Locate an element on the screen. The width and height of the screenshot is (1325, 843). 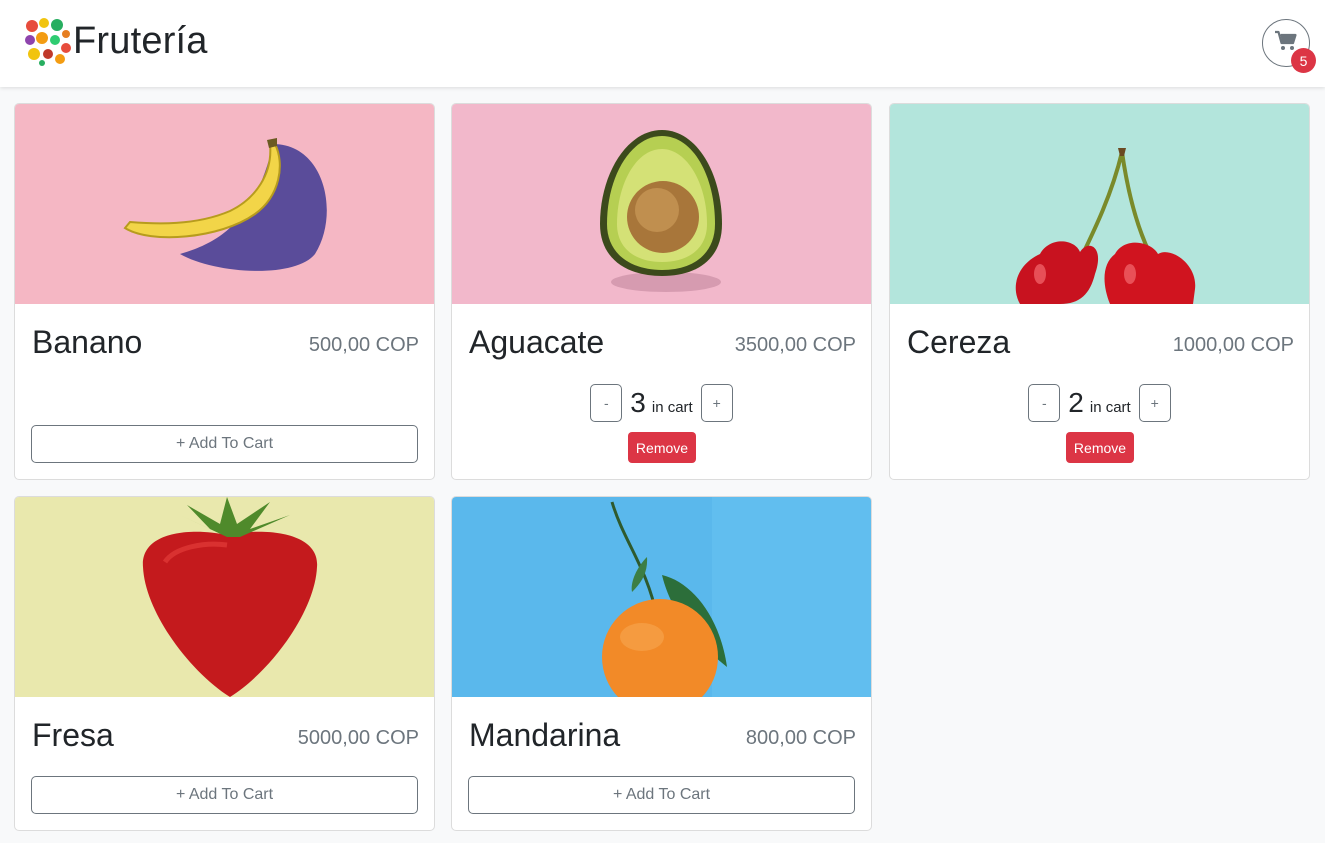
quantity-display: 2 in cart is located at coordinates (1099, 403).